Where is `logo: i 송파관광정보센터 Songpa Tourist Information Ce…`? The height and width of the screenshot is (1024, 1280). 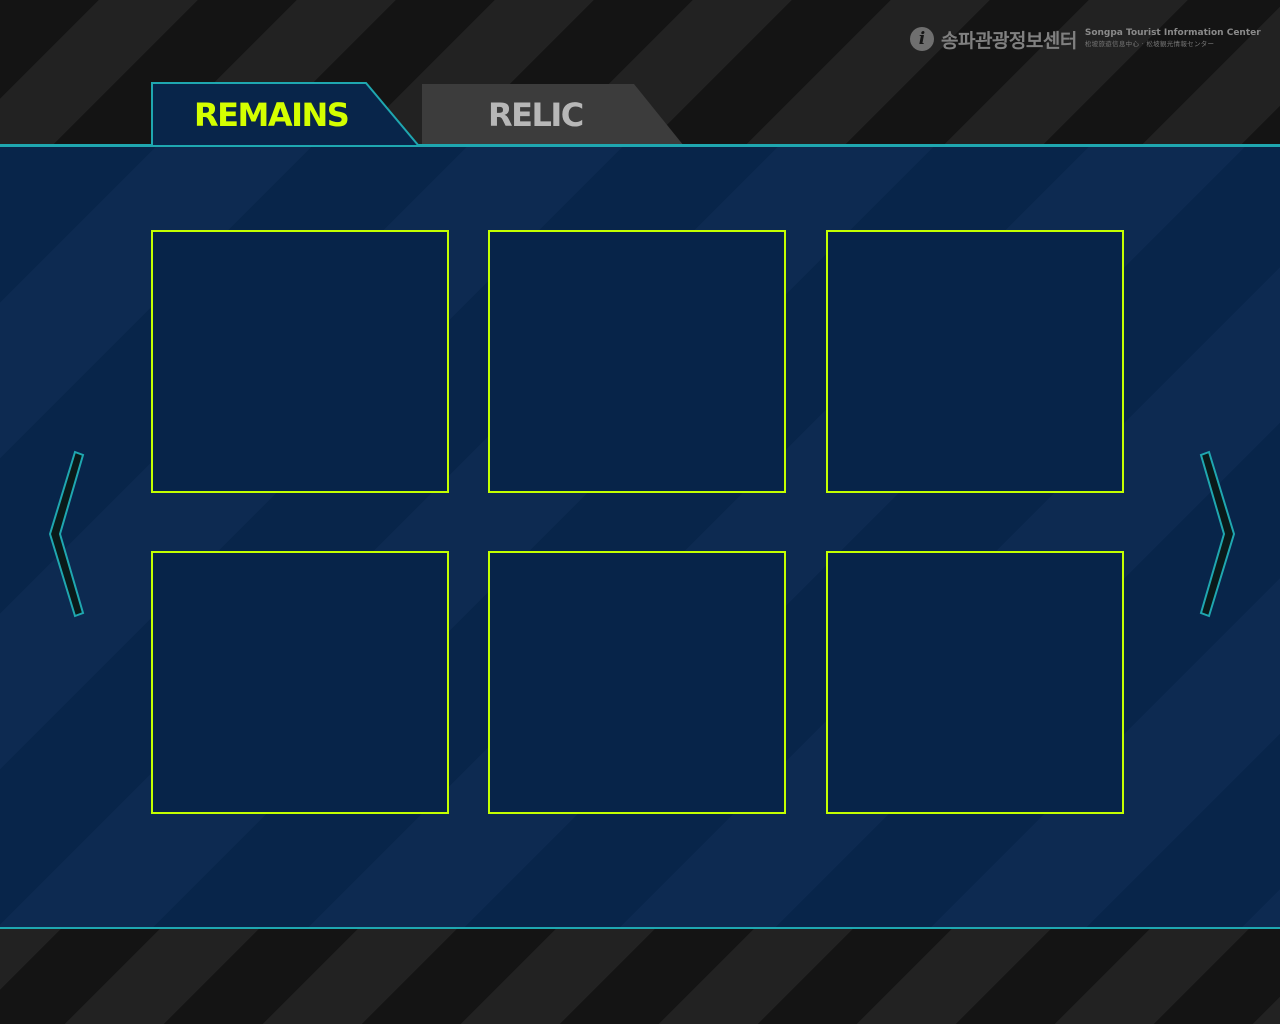 logo: i 송파관광정보센터 Songpa Tourist Information Ce… is located at coordinates (1085, 39).